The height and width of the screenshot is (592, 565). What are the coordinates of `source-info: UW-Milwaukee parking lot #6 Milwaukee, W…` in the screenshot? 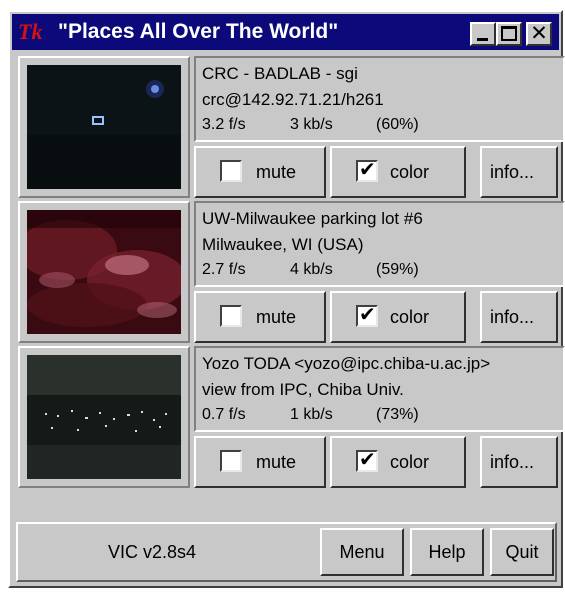 It's located at (379, 244).